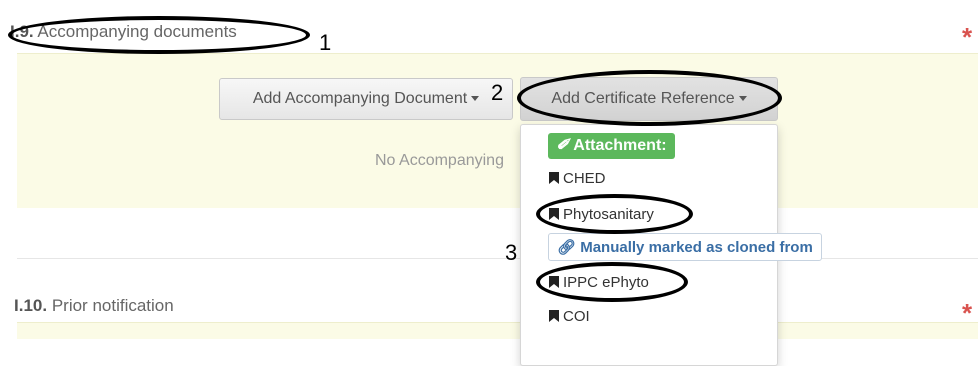  What do you see at coordinates (325, 42) in the screenshot?
I see `annotation-number-1: 1` at bounding box center [325, 42].